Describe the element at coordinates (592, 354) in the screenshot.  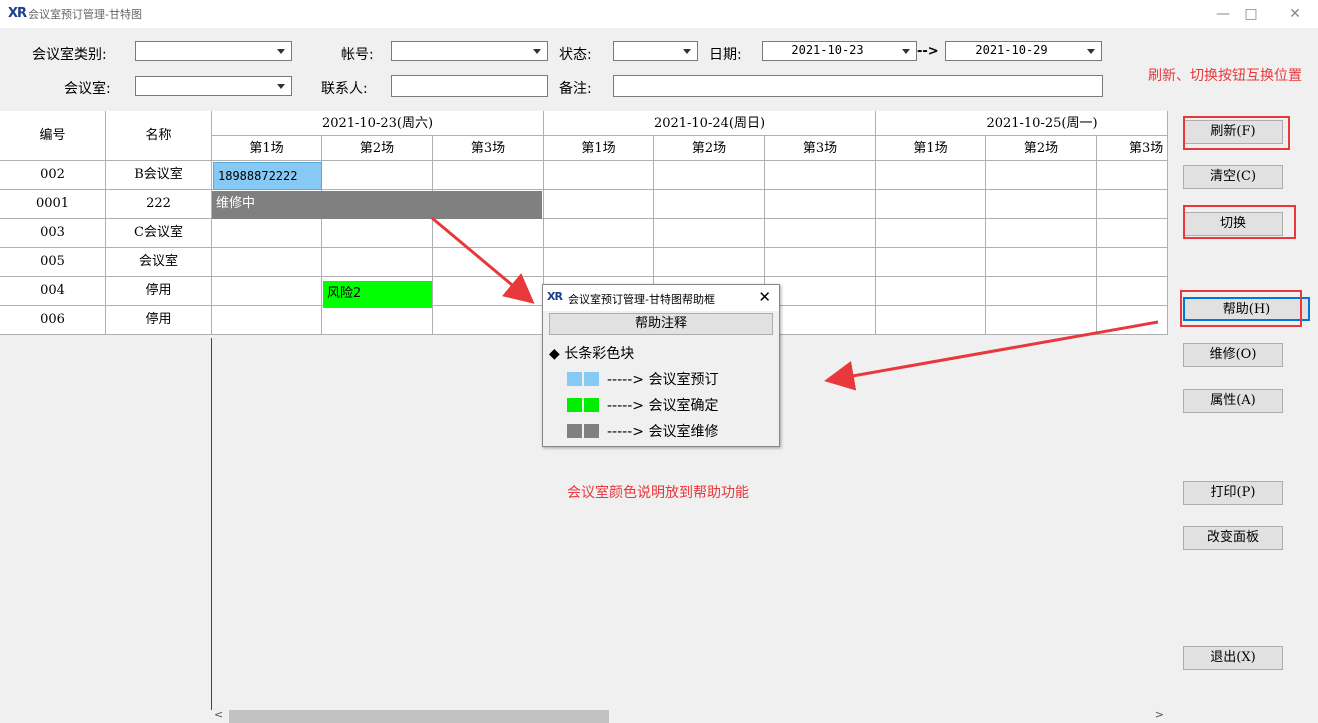
I see `legend-section-title: ◆ 长条彩色块` at that location.